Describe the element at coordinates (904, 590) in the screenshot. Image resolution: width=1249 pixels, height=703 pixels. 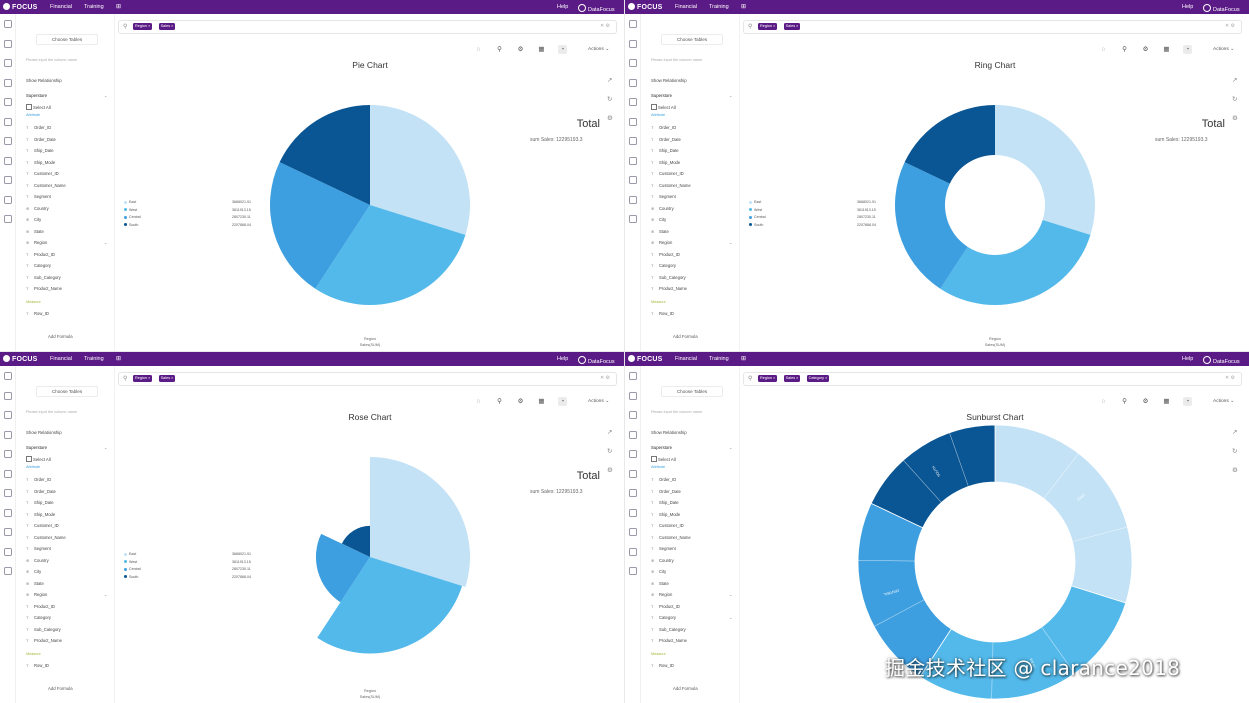
I see `slice-central` at that location.